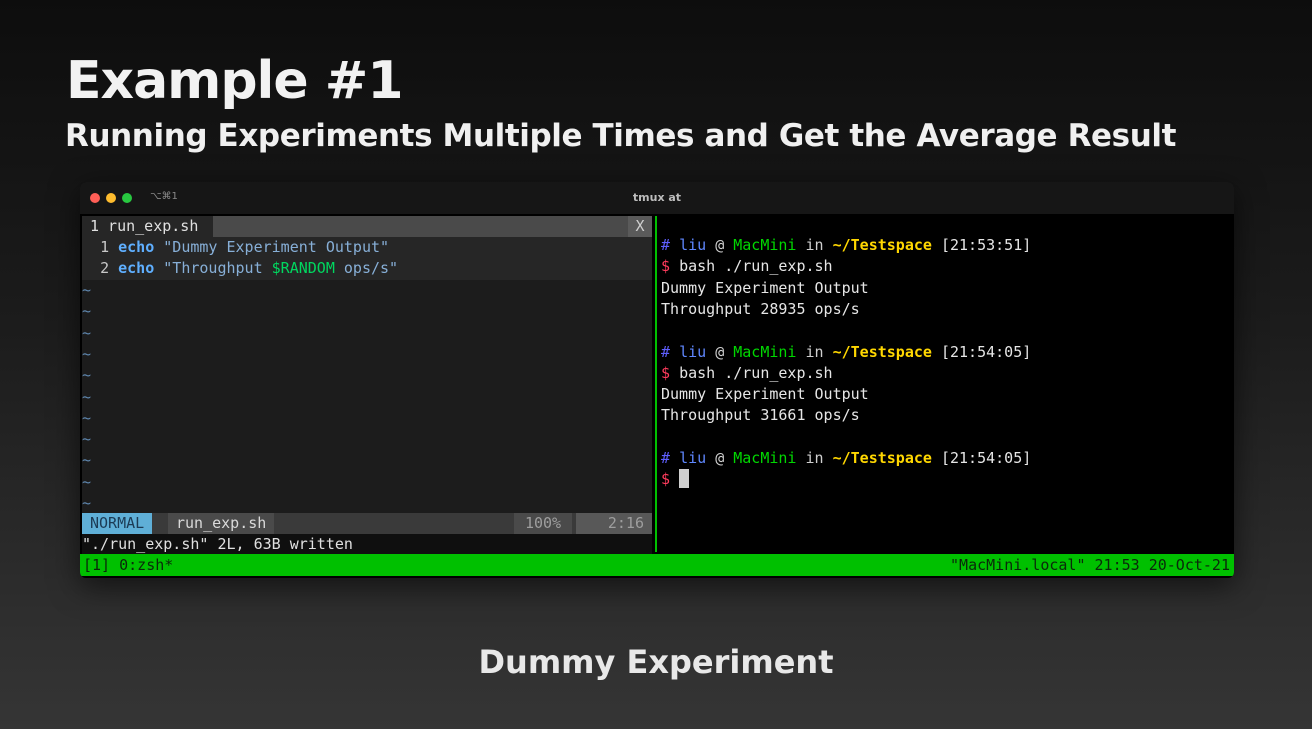 The height and width of the screenshot is (729, 1312). What do you see at coordinates (117, 523) in the screenshot?
I see `vim-mode-indicator: NORMAL` at bounding box center [117, 523].